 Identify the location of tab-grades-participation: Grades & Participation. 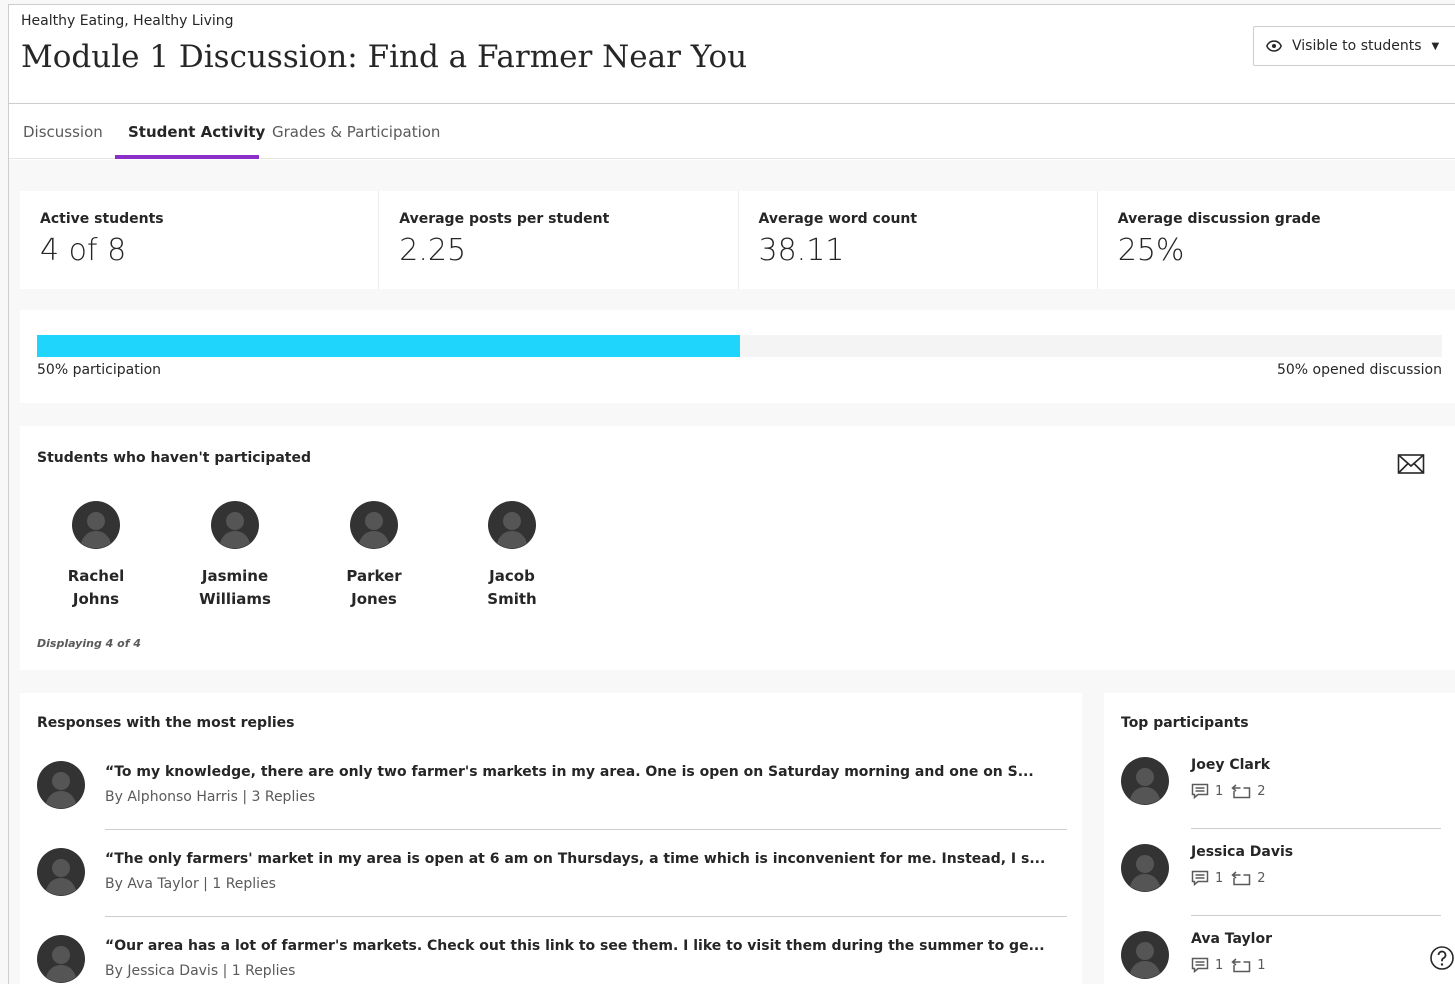
(356, 132).